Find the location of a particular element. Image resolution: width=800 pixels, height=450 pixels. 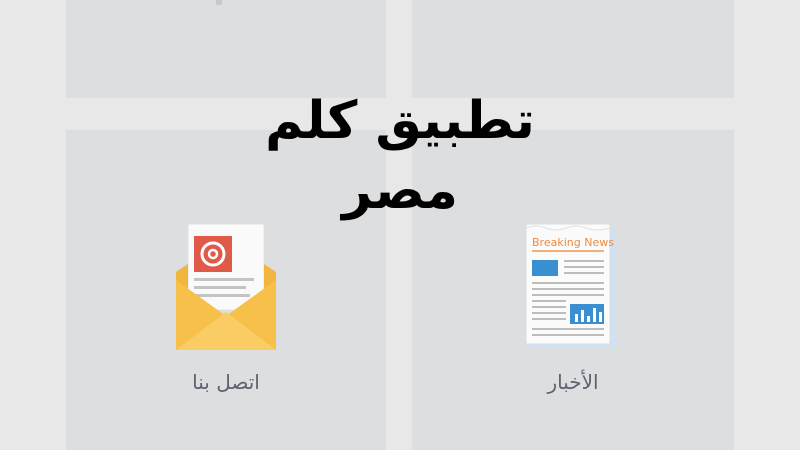

news-label: الأخبار is located at coordinates (573, 382).